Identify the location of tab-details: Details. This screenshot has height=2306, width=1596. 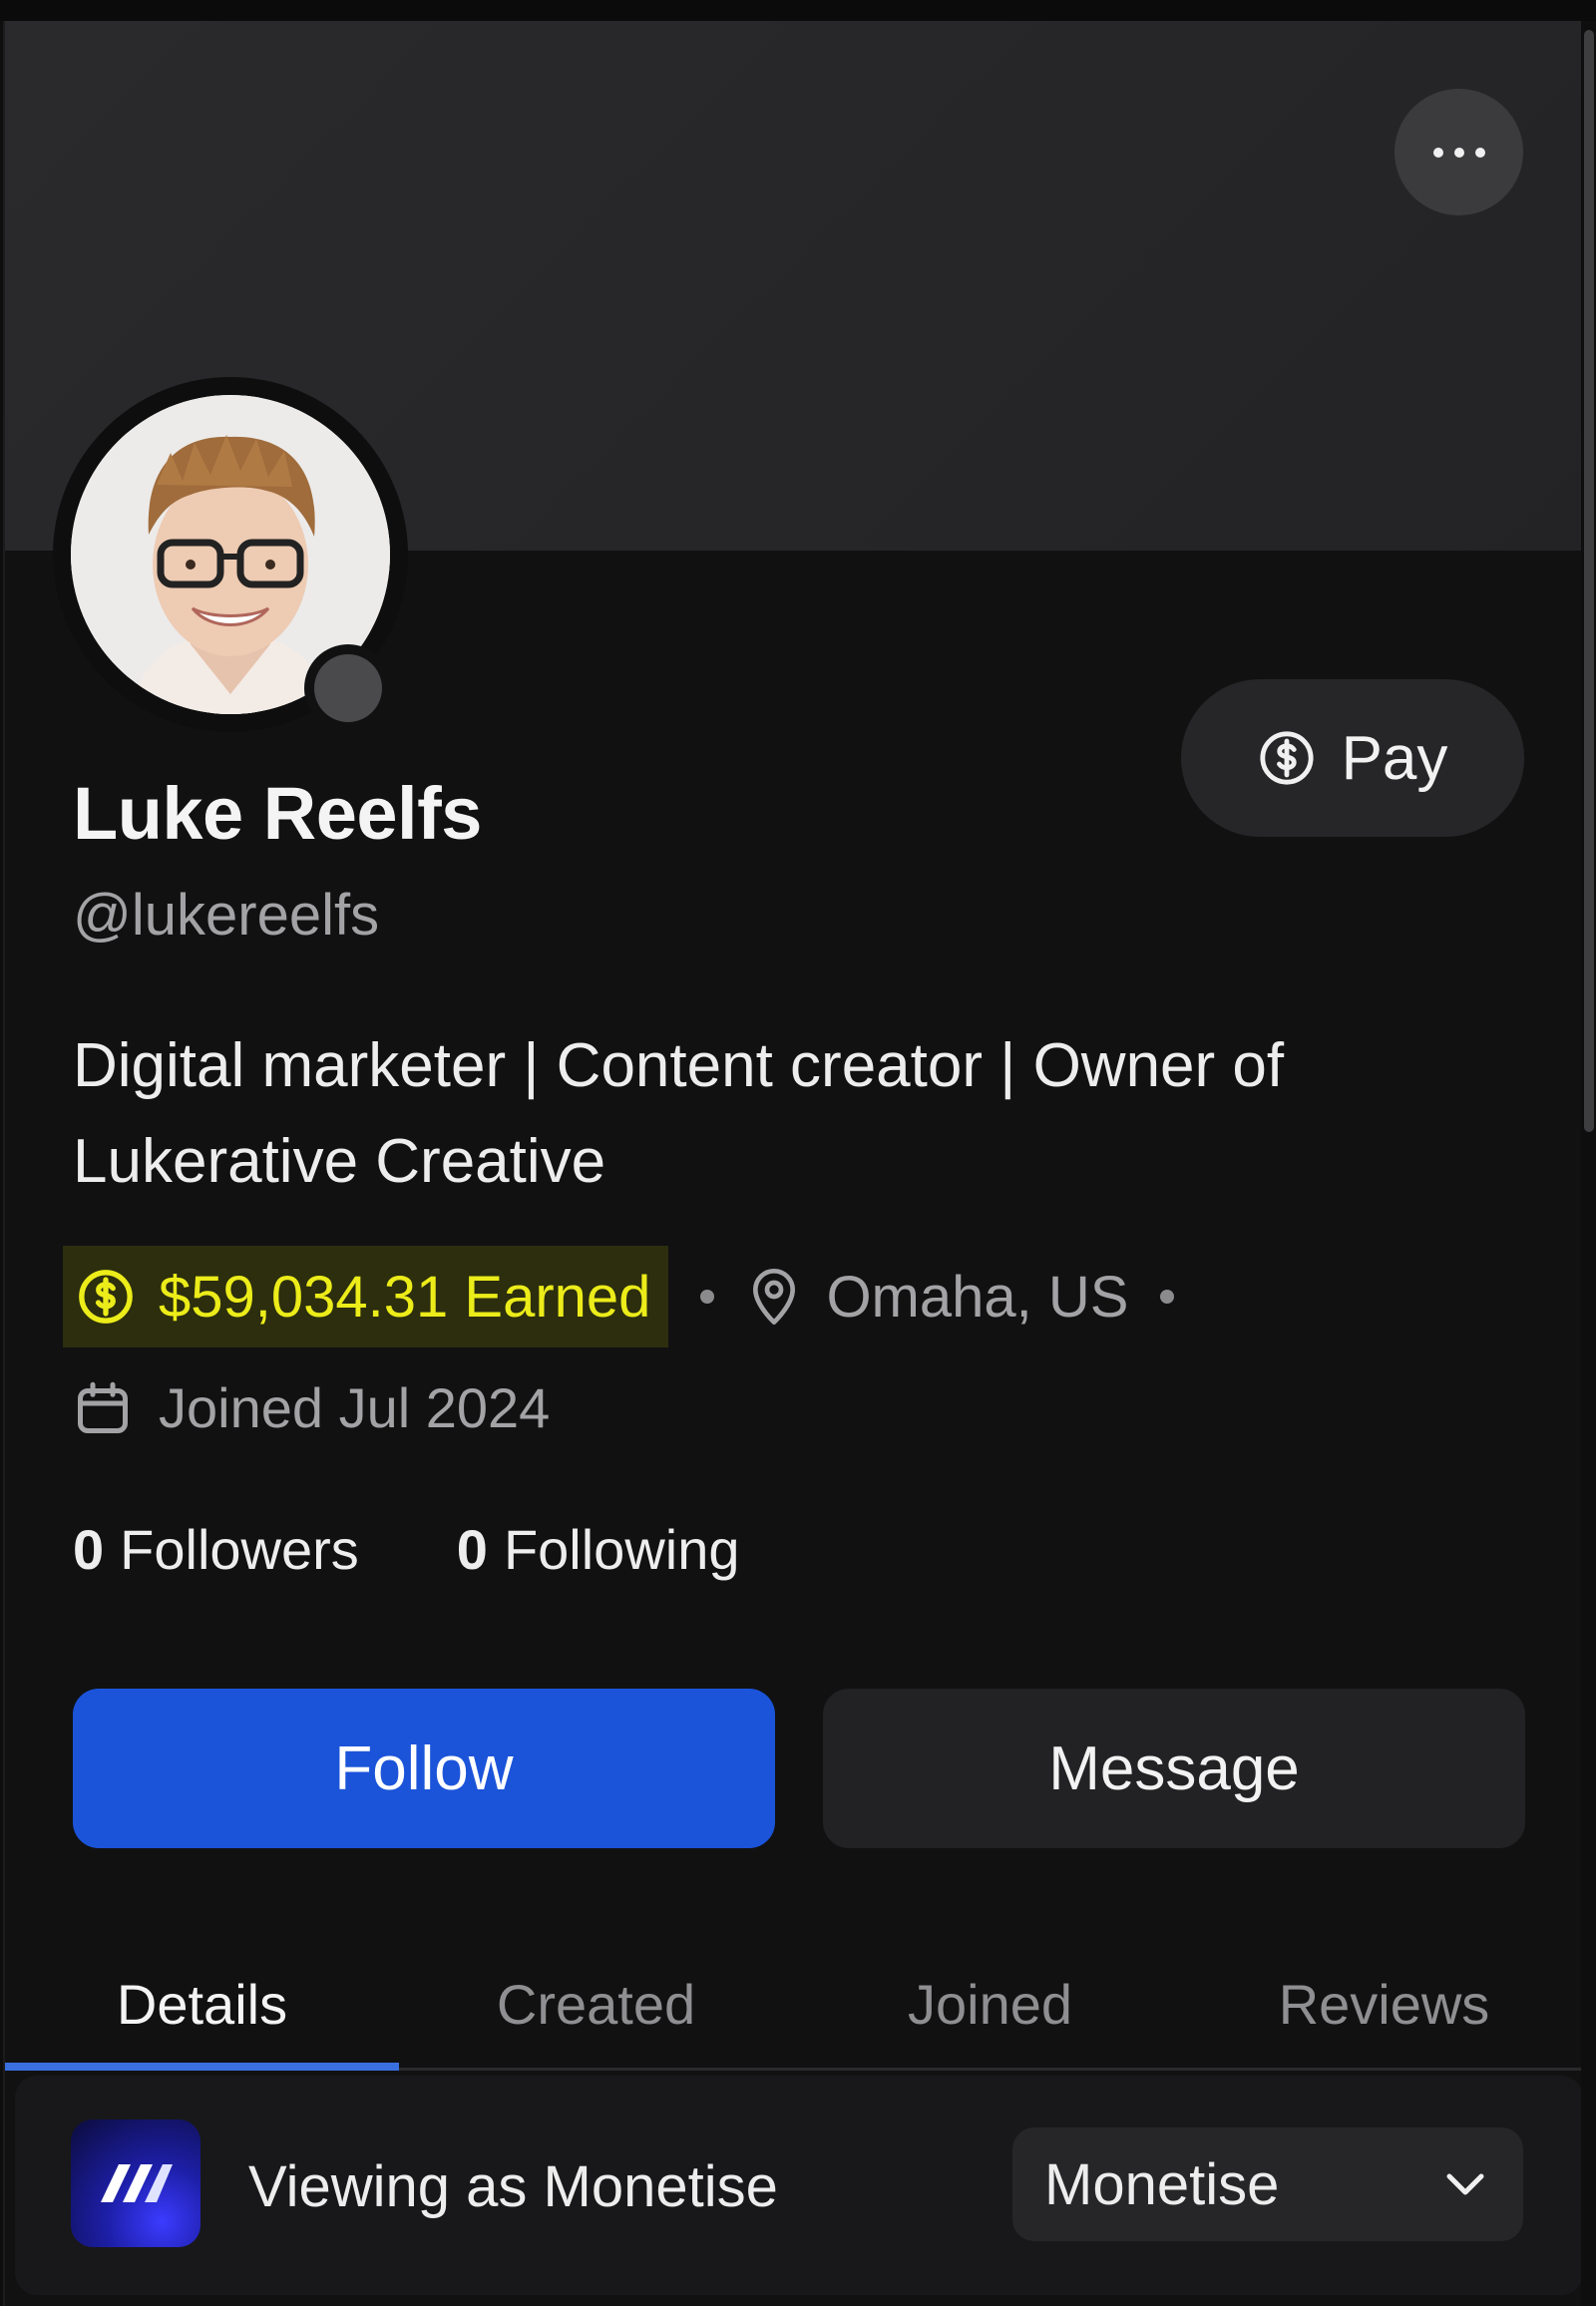
(202, 2005).